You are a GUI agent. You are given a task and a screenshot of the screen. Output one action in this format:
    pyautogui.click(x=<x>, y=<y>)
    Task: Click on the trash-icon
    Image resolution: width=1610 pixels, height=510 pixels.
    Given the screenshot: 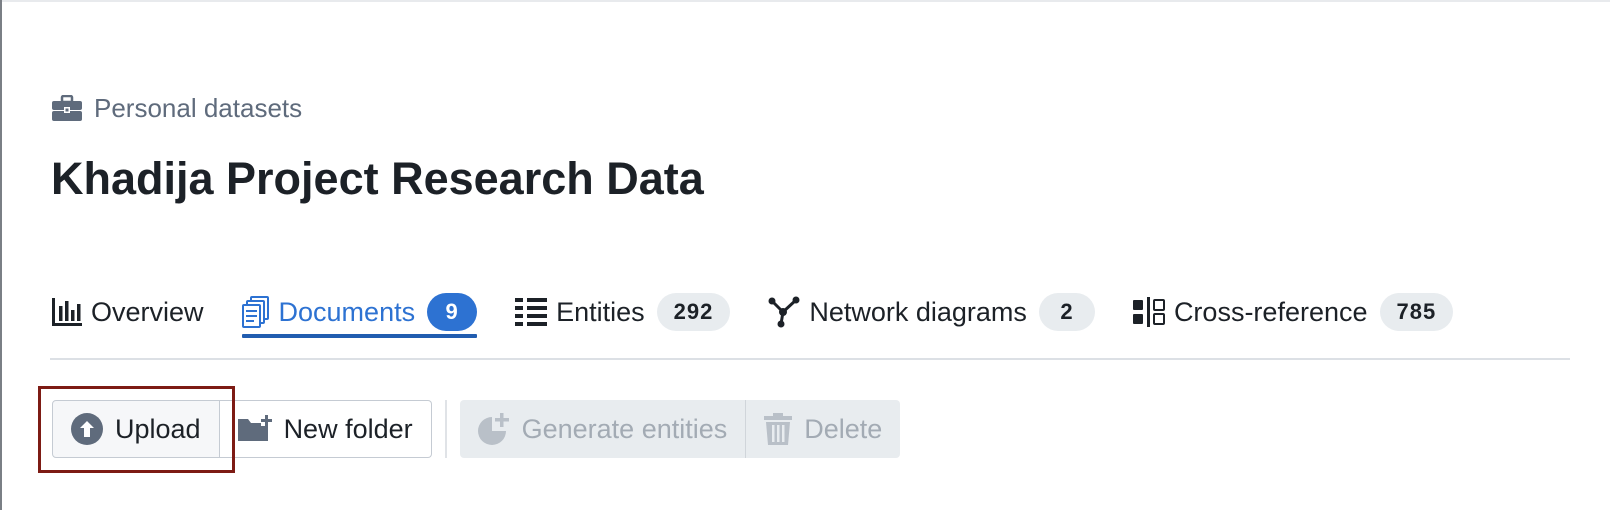 What is the action you would take?
    pyautogui.click(x=778, y=429)
    